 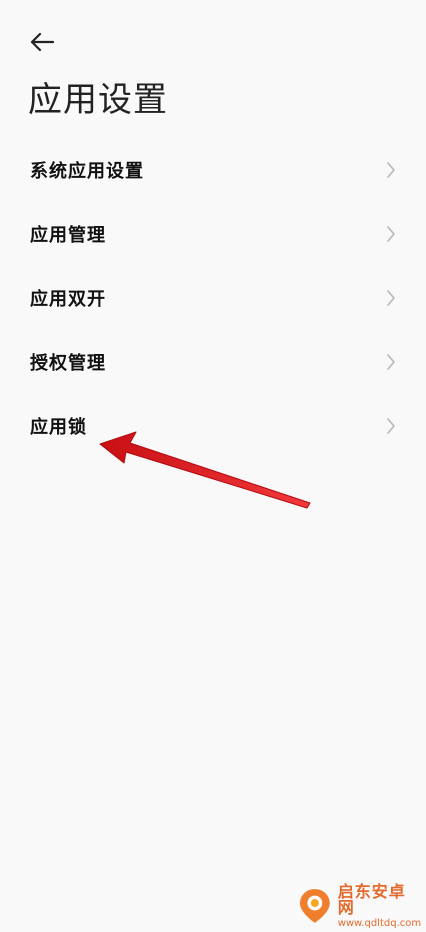 I want to click on menu-item-label: 应用管理, so click(x=68, y=235).